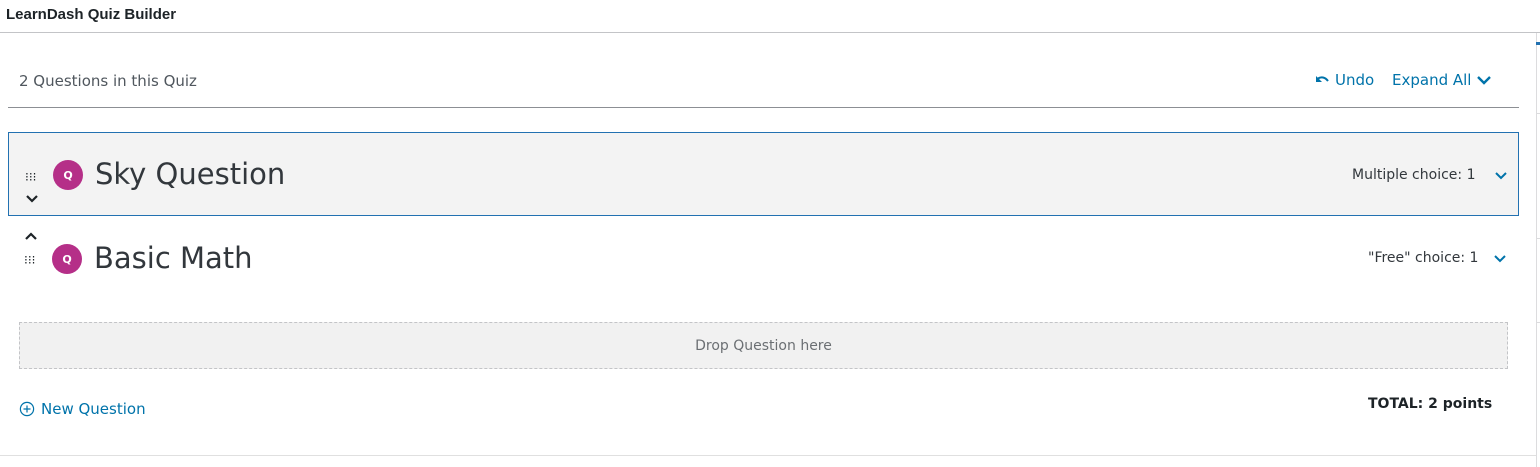 Image resolution: width=1540 pixels, height=467 pixels. What do you see at coordinates (31, 236) in the screenshot?
I see `move-up-icon` at bounding box center [31, 236].